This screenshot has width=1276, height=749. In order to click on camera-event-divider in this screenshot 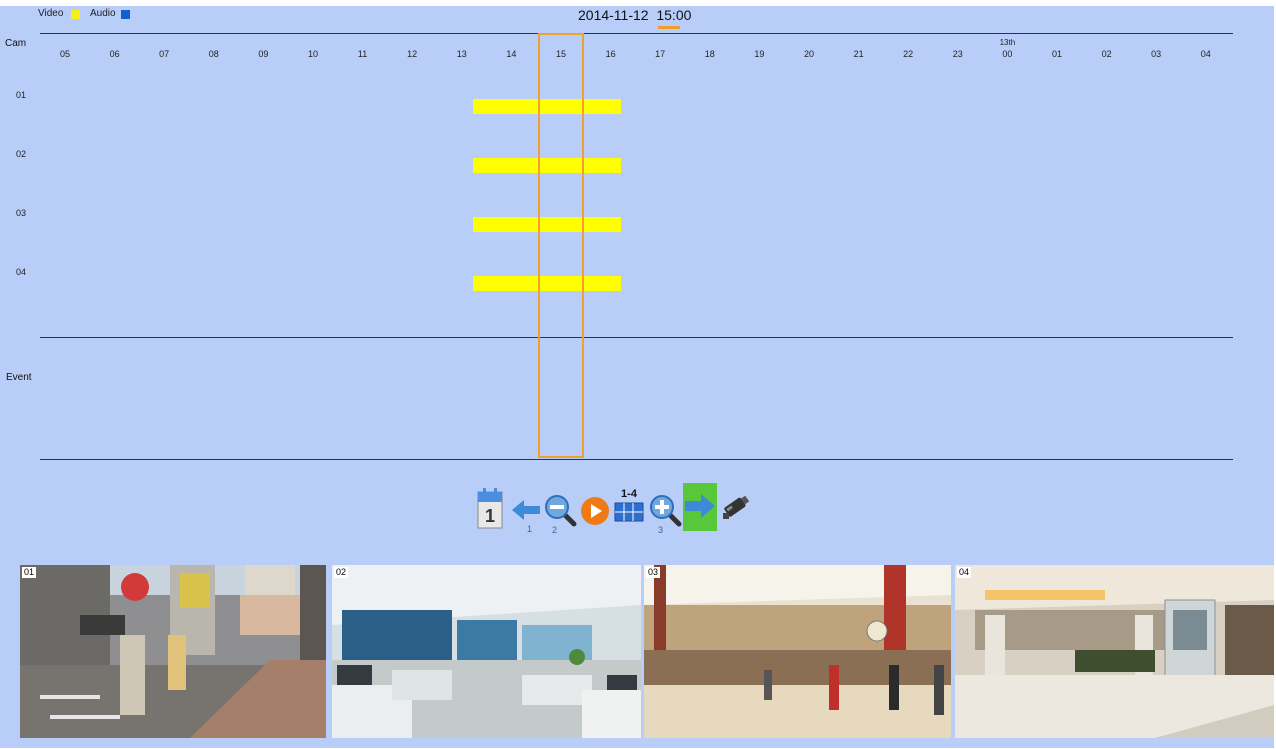, I will do `click(636, 337)`.